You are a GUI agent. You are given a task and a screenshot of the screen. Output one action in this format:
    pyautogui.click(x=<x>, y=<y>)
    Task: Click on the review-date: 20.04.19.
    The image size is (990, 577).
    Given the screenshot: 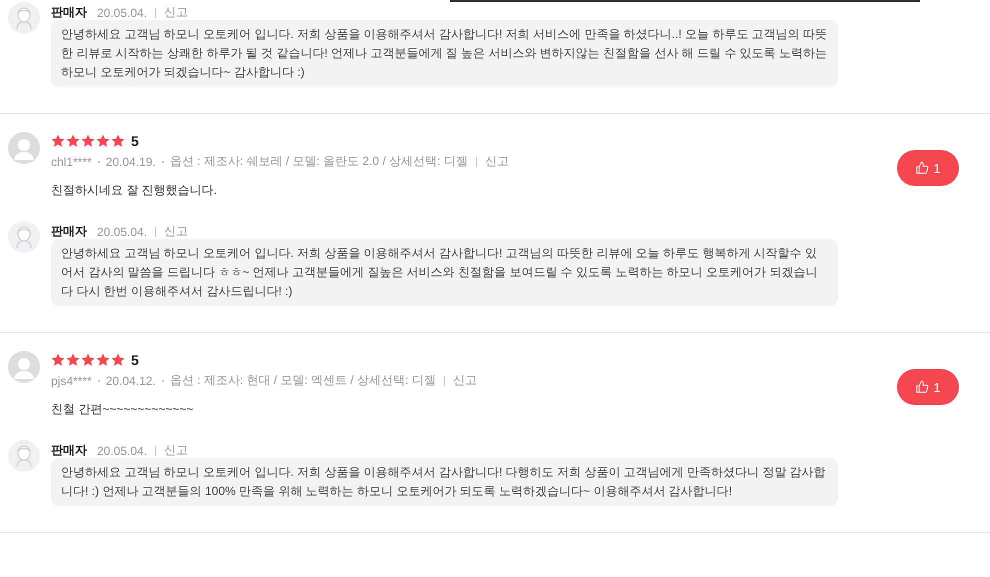 What is the action you would take?
    pyautogui.click(x=131, y=161)
    